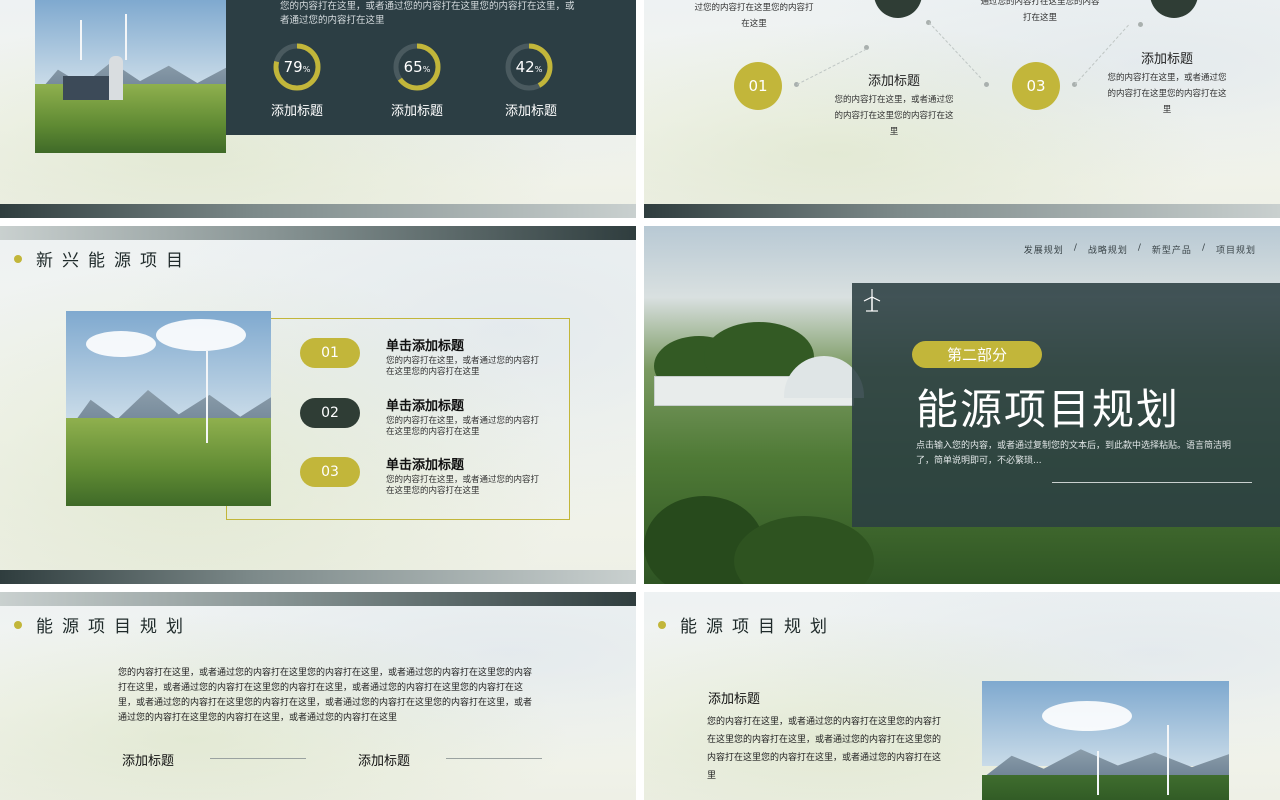 Image resolution: width=1280 pixels, height=800 pixels. Describe the element at coordinates (330, 413) in the screenshot. I see `item-number-02: 02` at that location.